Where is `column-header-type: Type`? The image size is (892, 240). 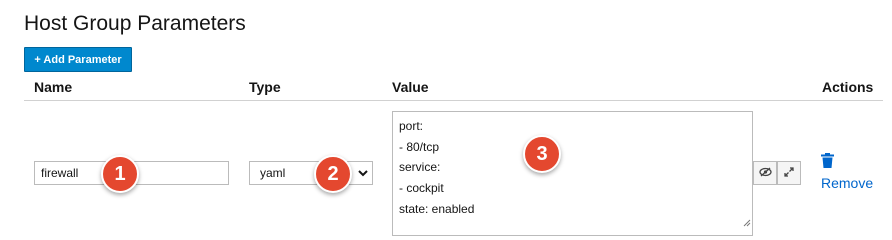
column-header-type: Type is located at coordinates (265, 87).